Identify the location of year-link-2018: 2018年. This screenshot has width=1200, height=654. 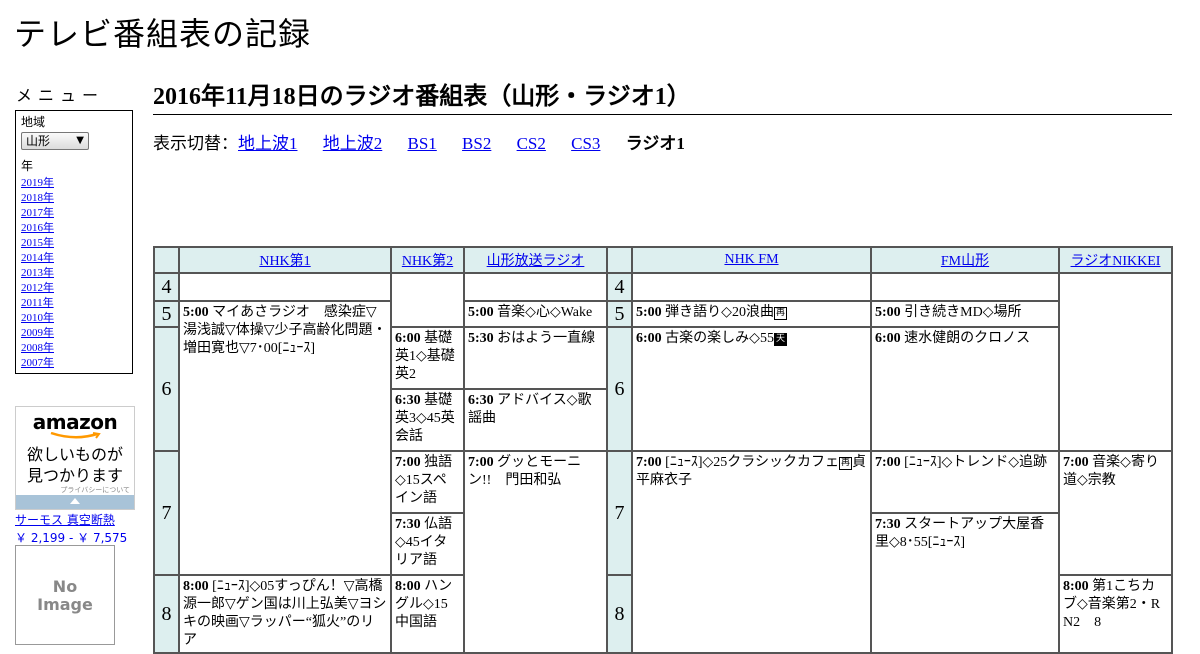
(37, 198).